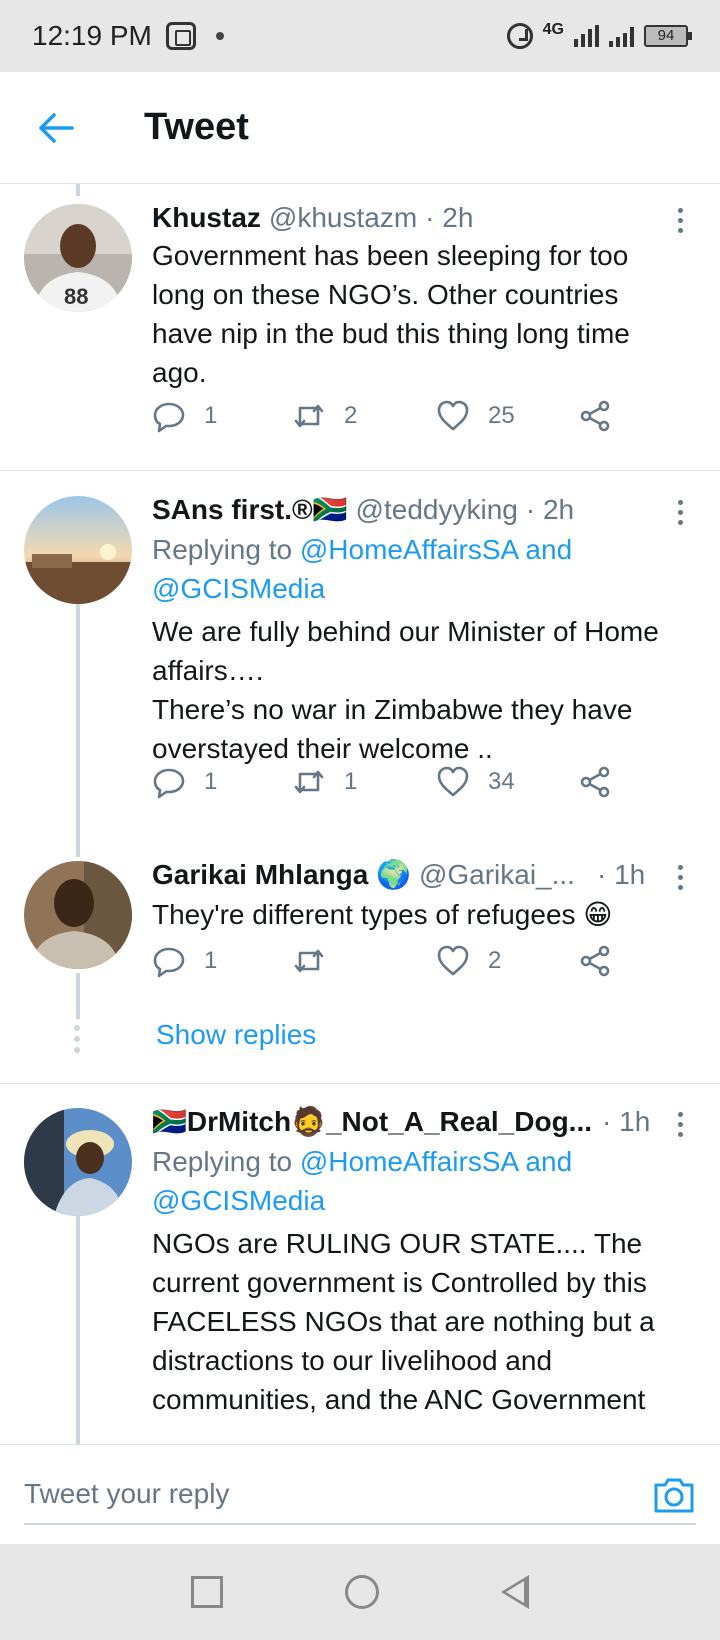  What do you see at coordinates (207, 1592) in the screenshot?
I see `recents-button` at bounding box center [207, 1592].